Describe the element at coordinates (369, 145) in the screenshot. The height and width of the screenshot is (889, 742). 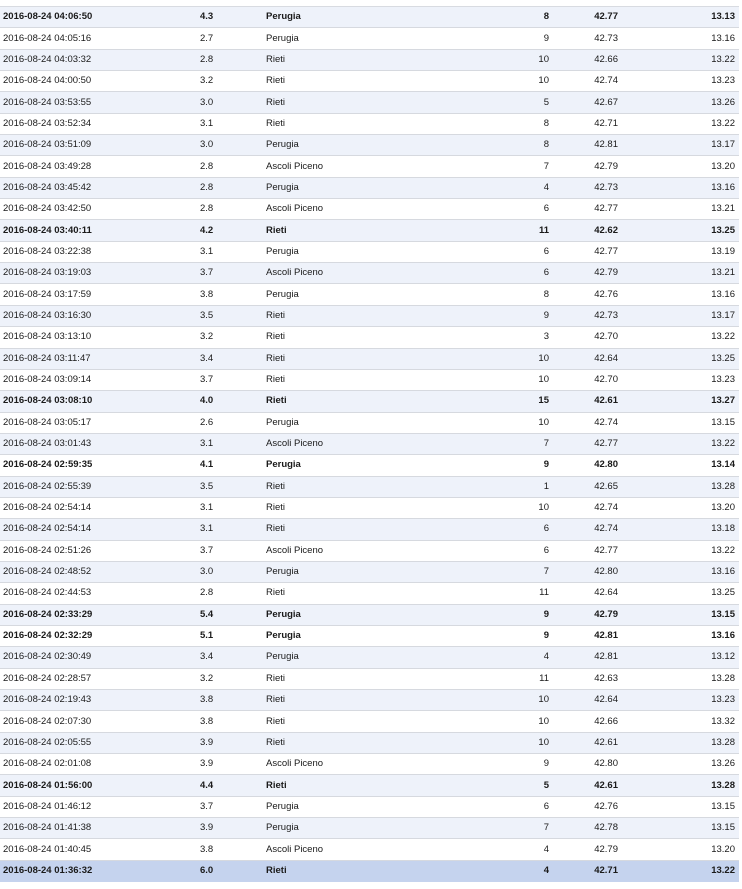
I see `table-row: 2016-08-24 03:51:09 3.0 Perugia 8 42.81 13.17` at that location.